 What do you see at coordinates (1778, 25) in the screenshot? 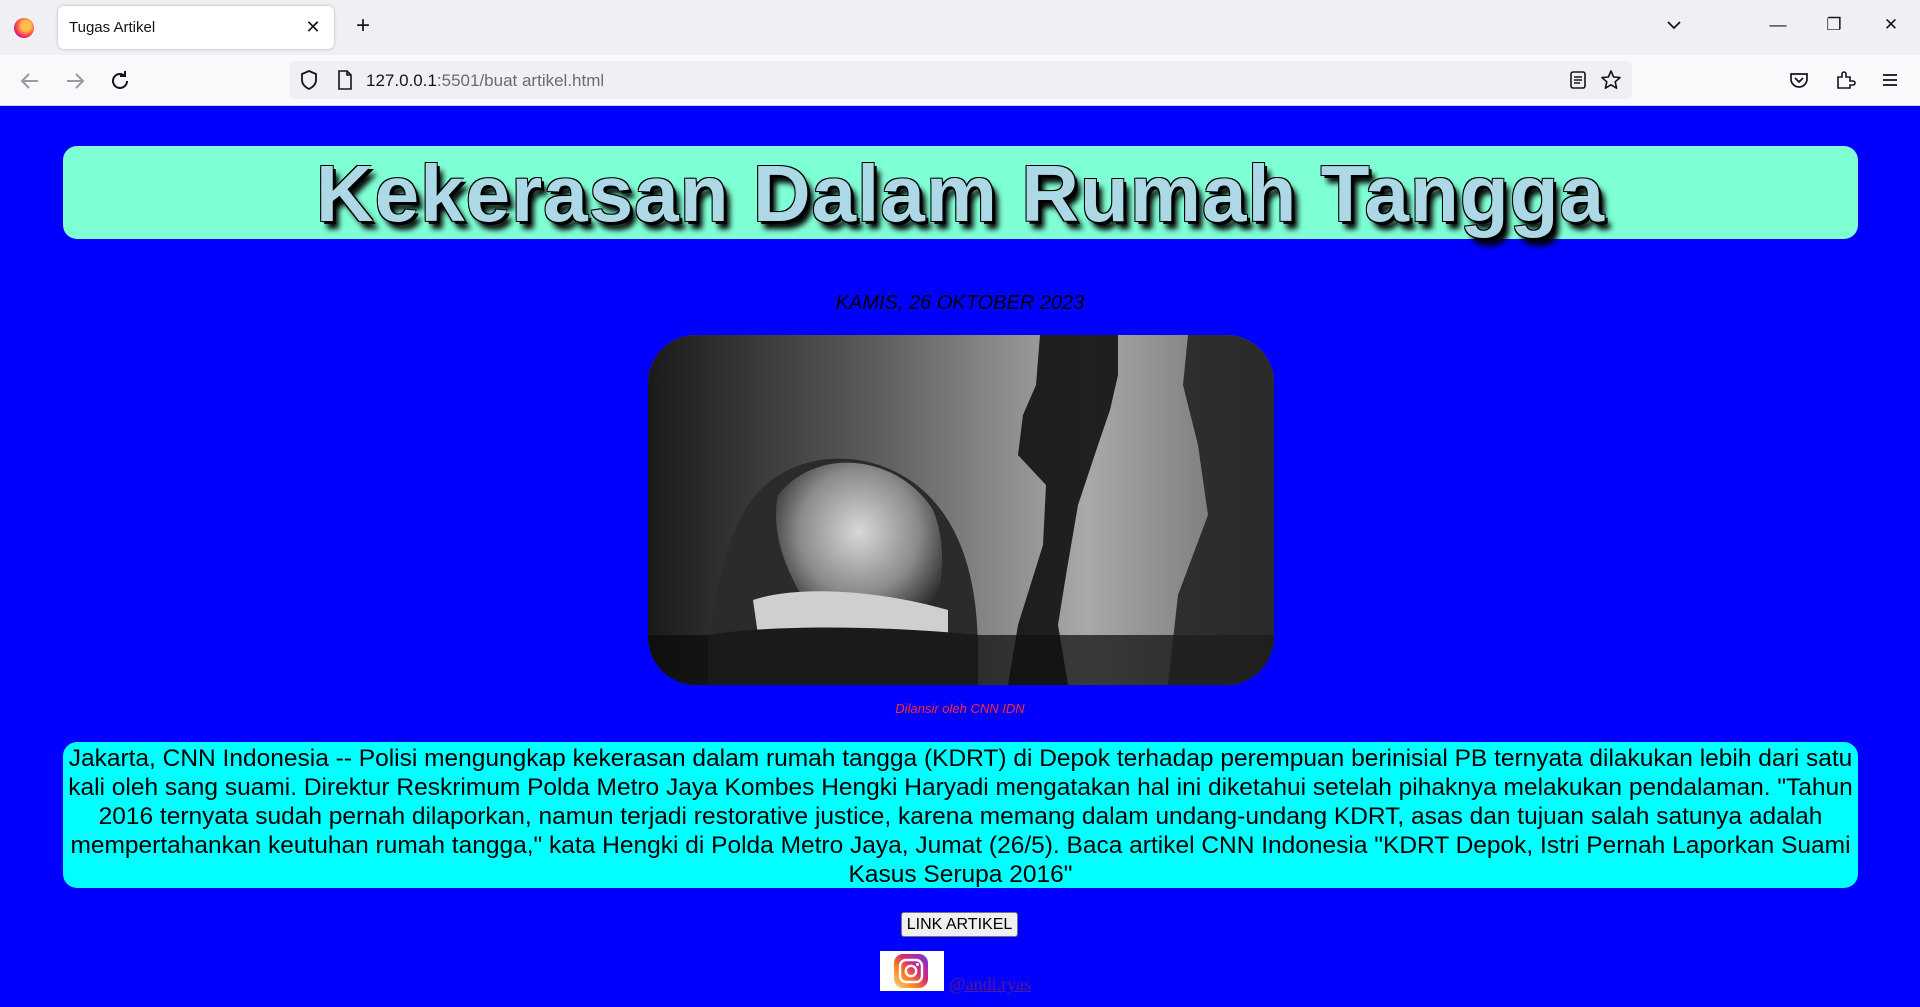
I see `minimize-button: —` at bounding box center [1778, 25].